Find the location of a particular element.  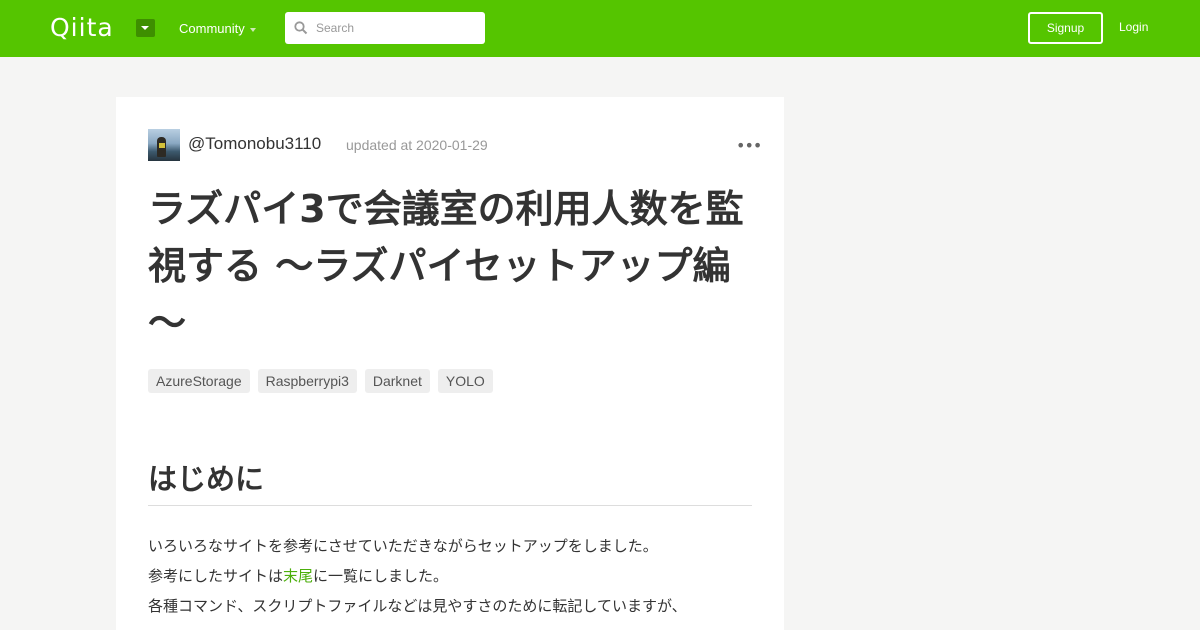

search-icon is located at coordinates (301, 28).